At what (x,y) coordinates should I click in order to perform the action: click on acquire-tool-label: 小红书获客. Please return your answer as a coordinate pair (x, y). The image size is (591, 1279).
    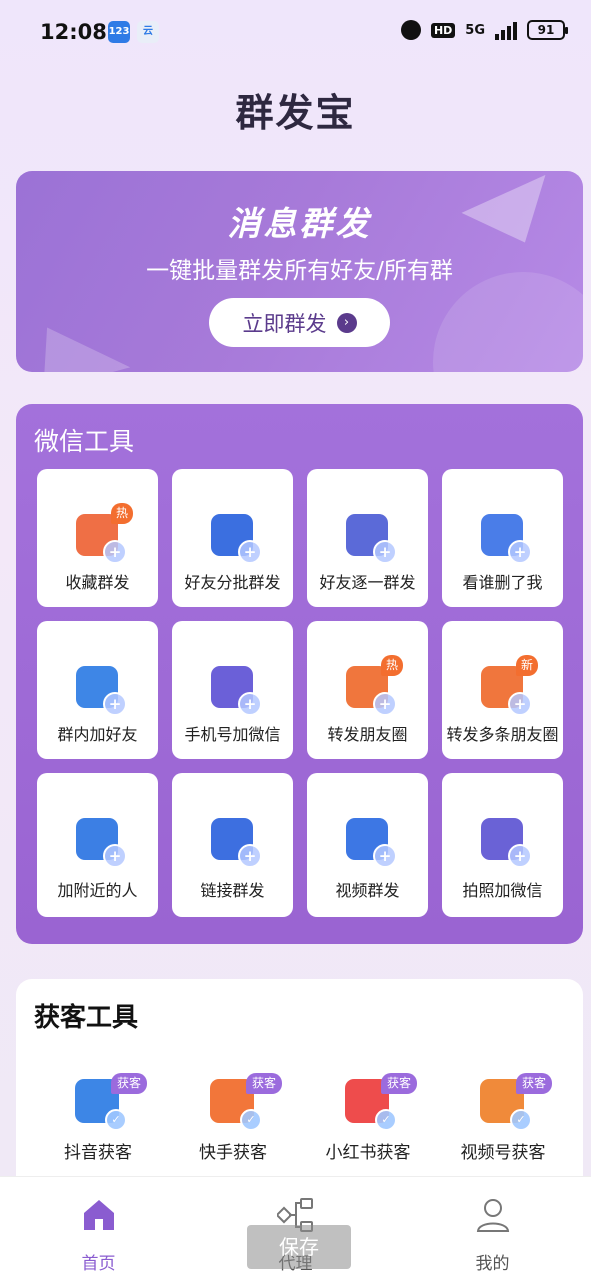
    Looking at the image, I should click on (368, 1153).